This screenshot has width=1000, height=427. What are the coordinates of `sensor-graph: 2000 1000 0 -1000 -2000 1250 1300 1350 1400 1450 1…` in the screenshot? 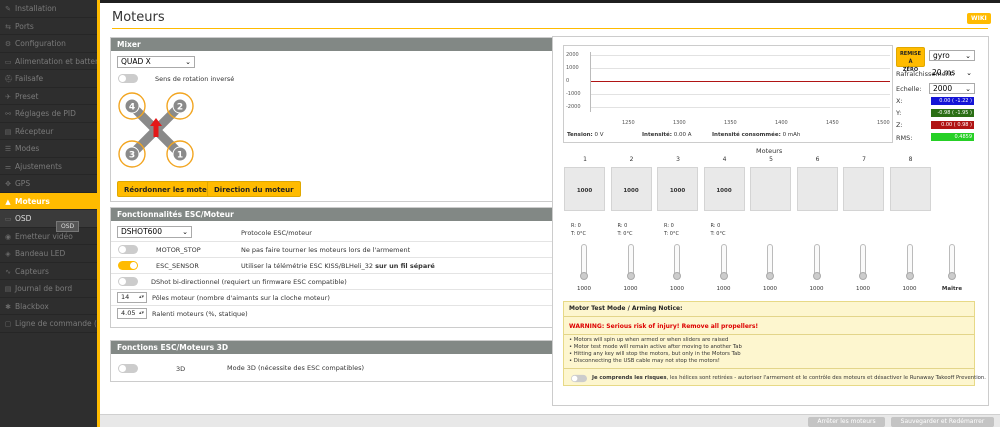 It's located at (728, 94).